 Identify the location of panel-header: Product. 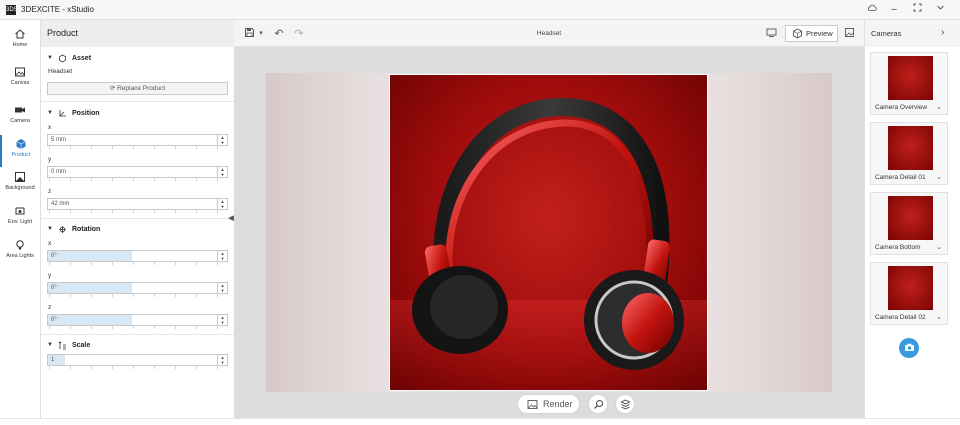
(137, 33).